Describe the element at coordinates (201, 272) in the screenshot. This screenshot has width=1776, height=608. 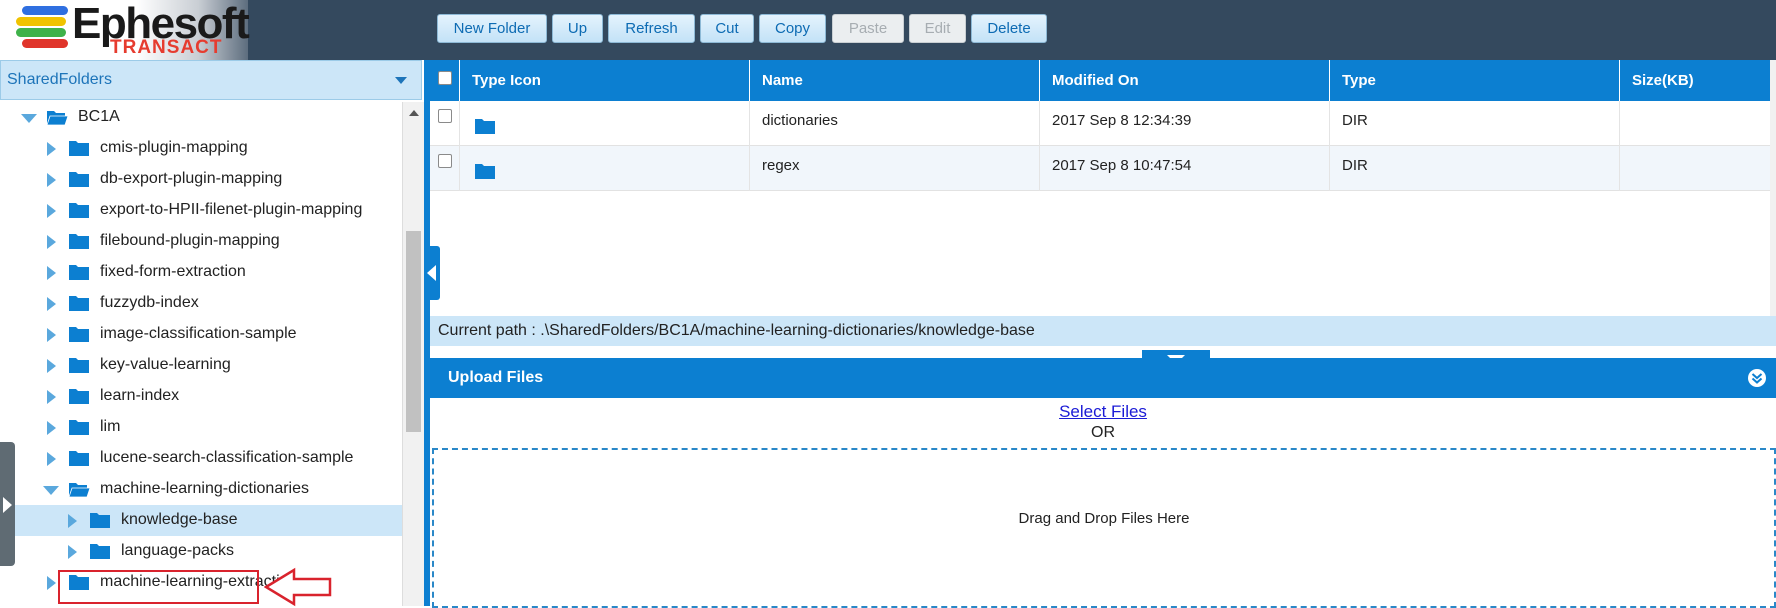
I see `tree-item-fixed-form-extraction: fixed-form-extraction` at that location.